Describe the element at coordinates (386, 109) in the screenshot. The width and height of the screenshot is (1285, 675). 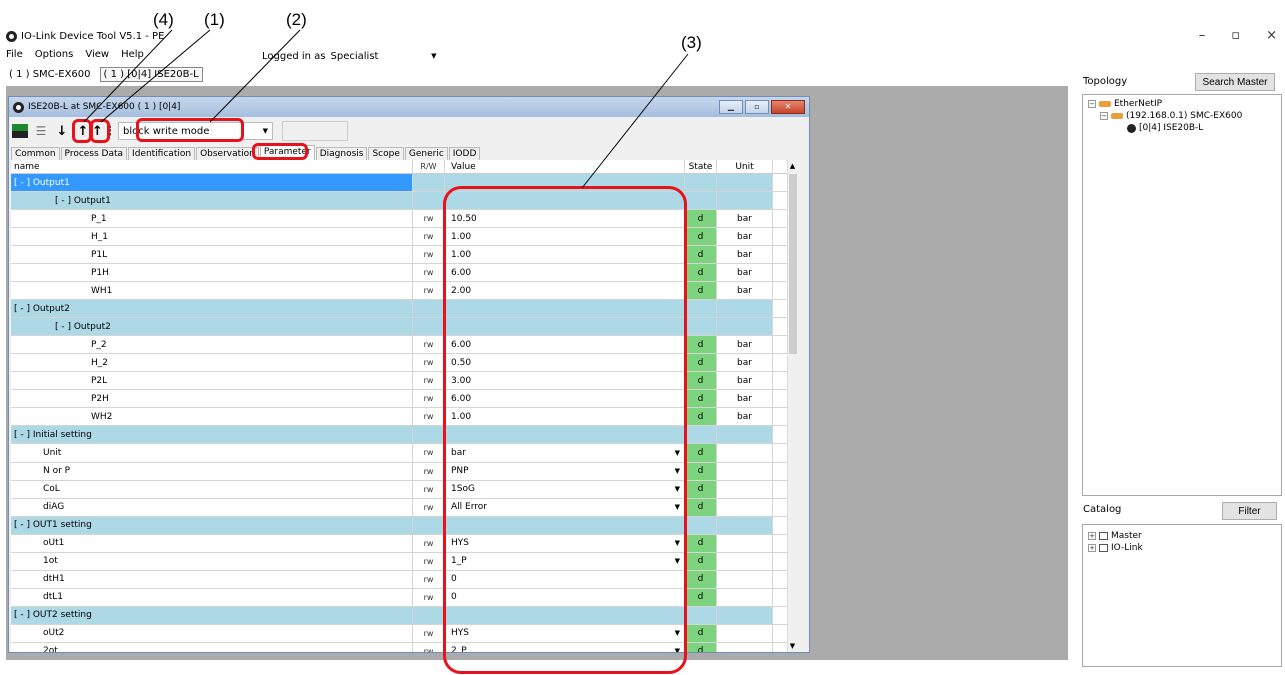
I see `annotation-leader-lines` at that location.